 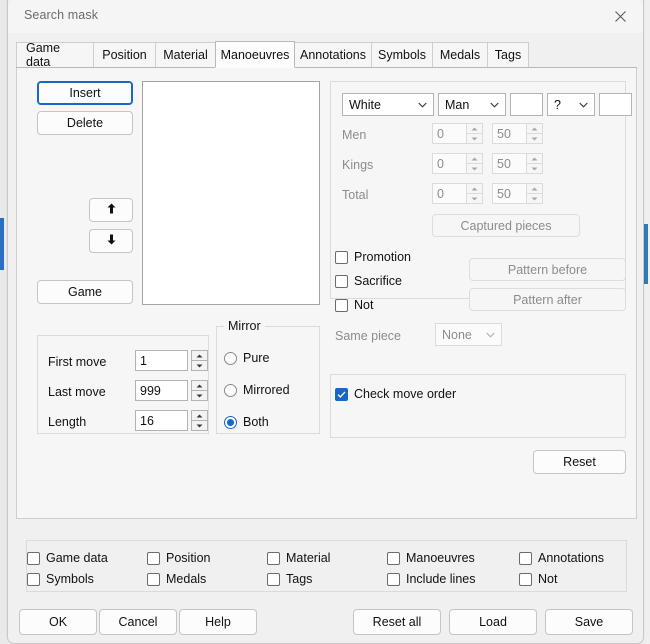 What do you see at coordinates (620, 16) in the screenshot?
I see `close-button` at bounding box center [620, 16].